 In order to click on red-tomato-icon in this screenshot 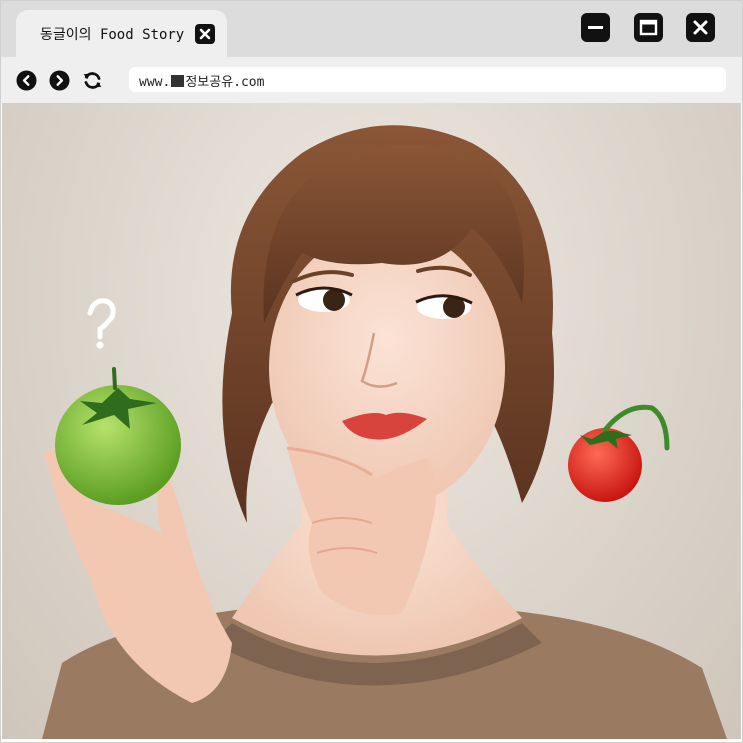, I will do `click(619, 453)`.